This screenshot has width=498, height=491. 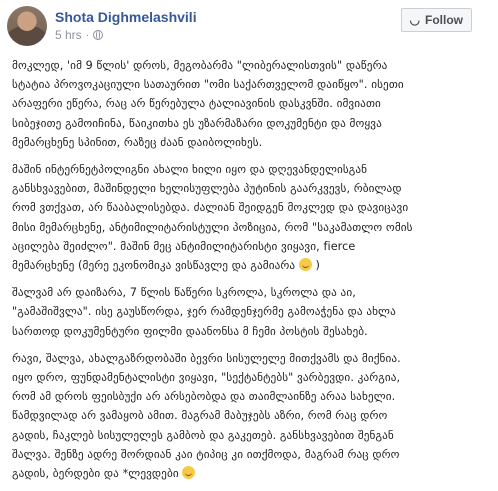 I want to click on rss-icon: ◡, so click(x=414, y=20).